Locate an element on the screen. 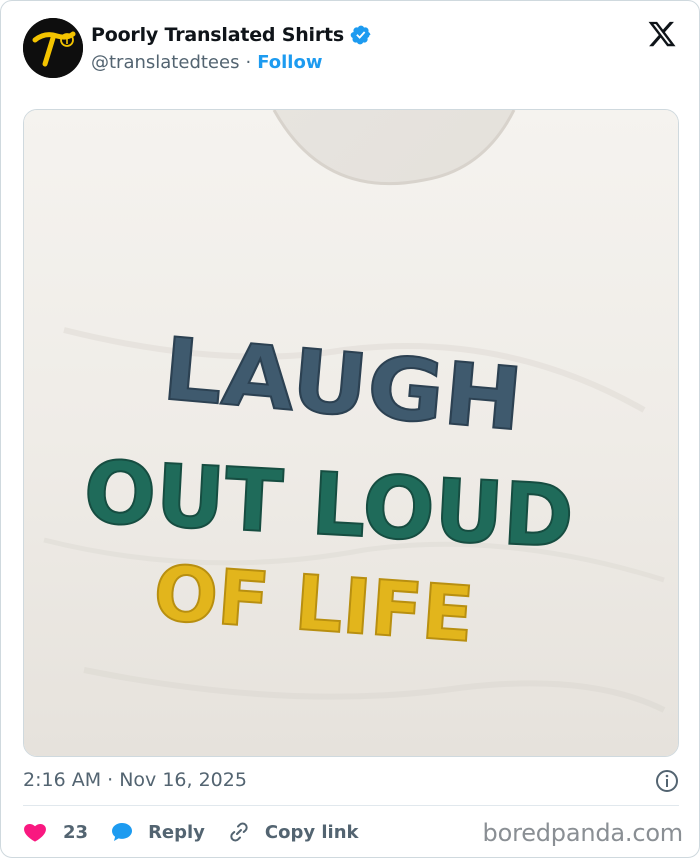 The height and width of the screenshot is (858, 700). divider is located at coordinates (351, 805).